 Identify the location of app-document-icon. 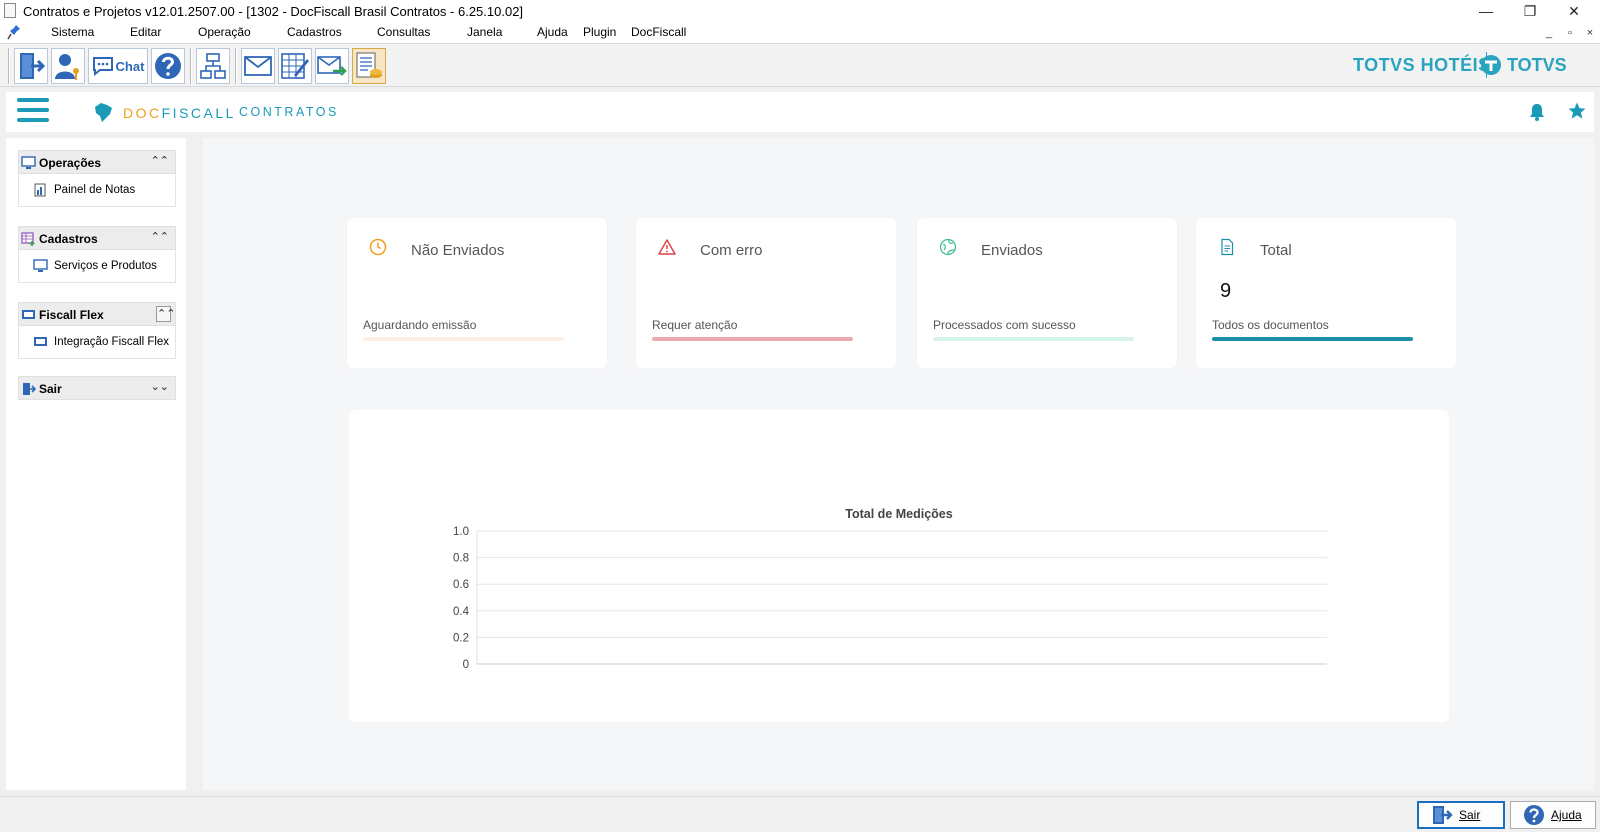
(10, 10).